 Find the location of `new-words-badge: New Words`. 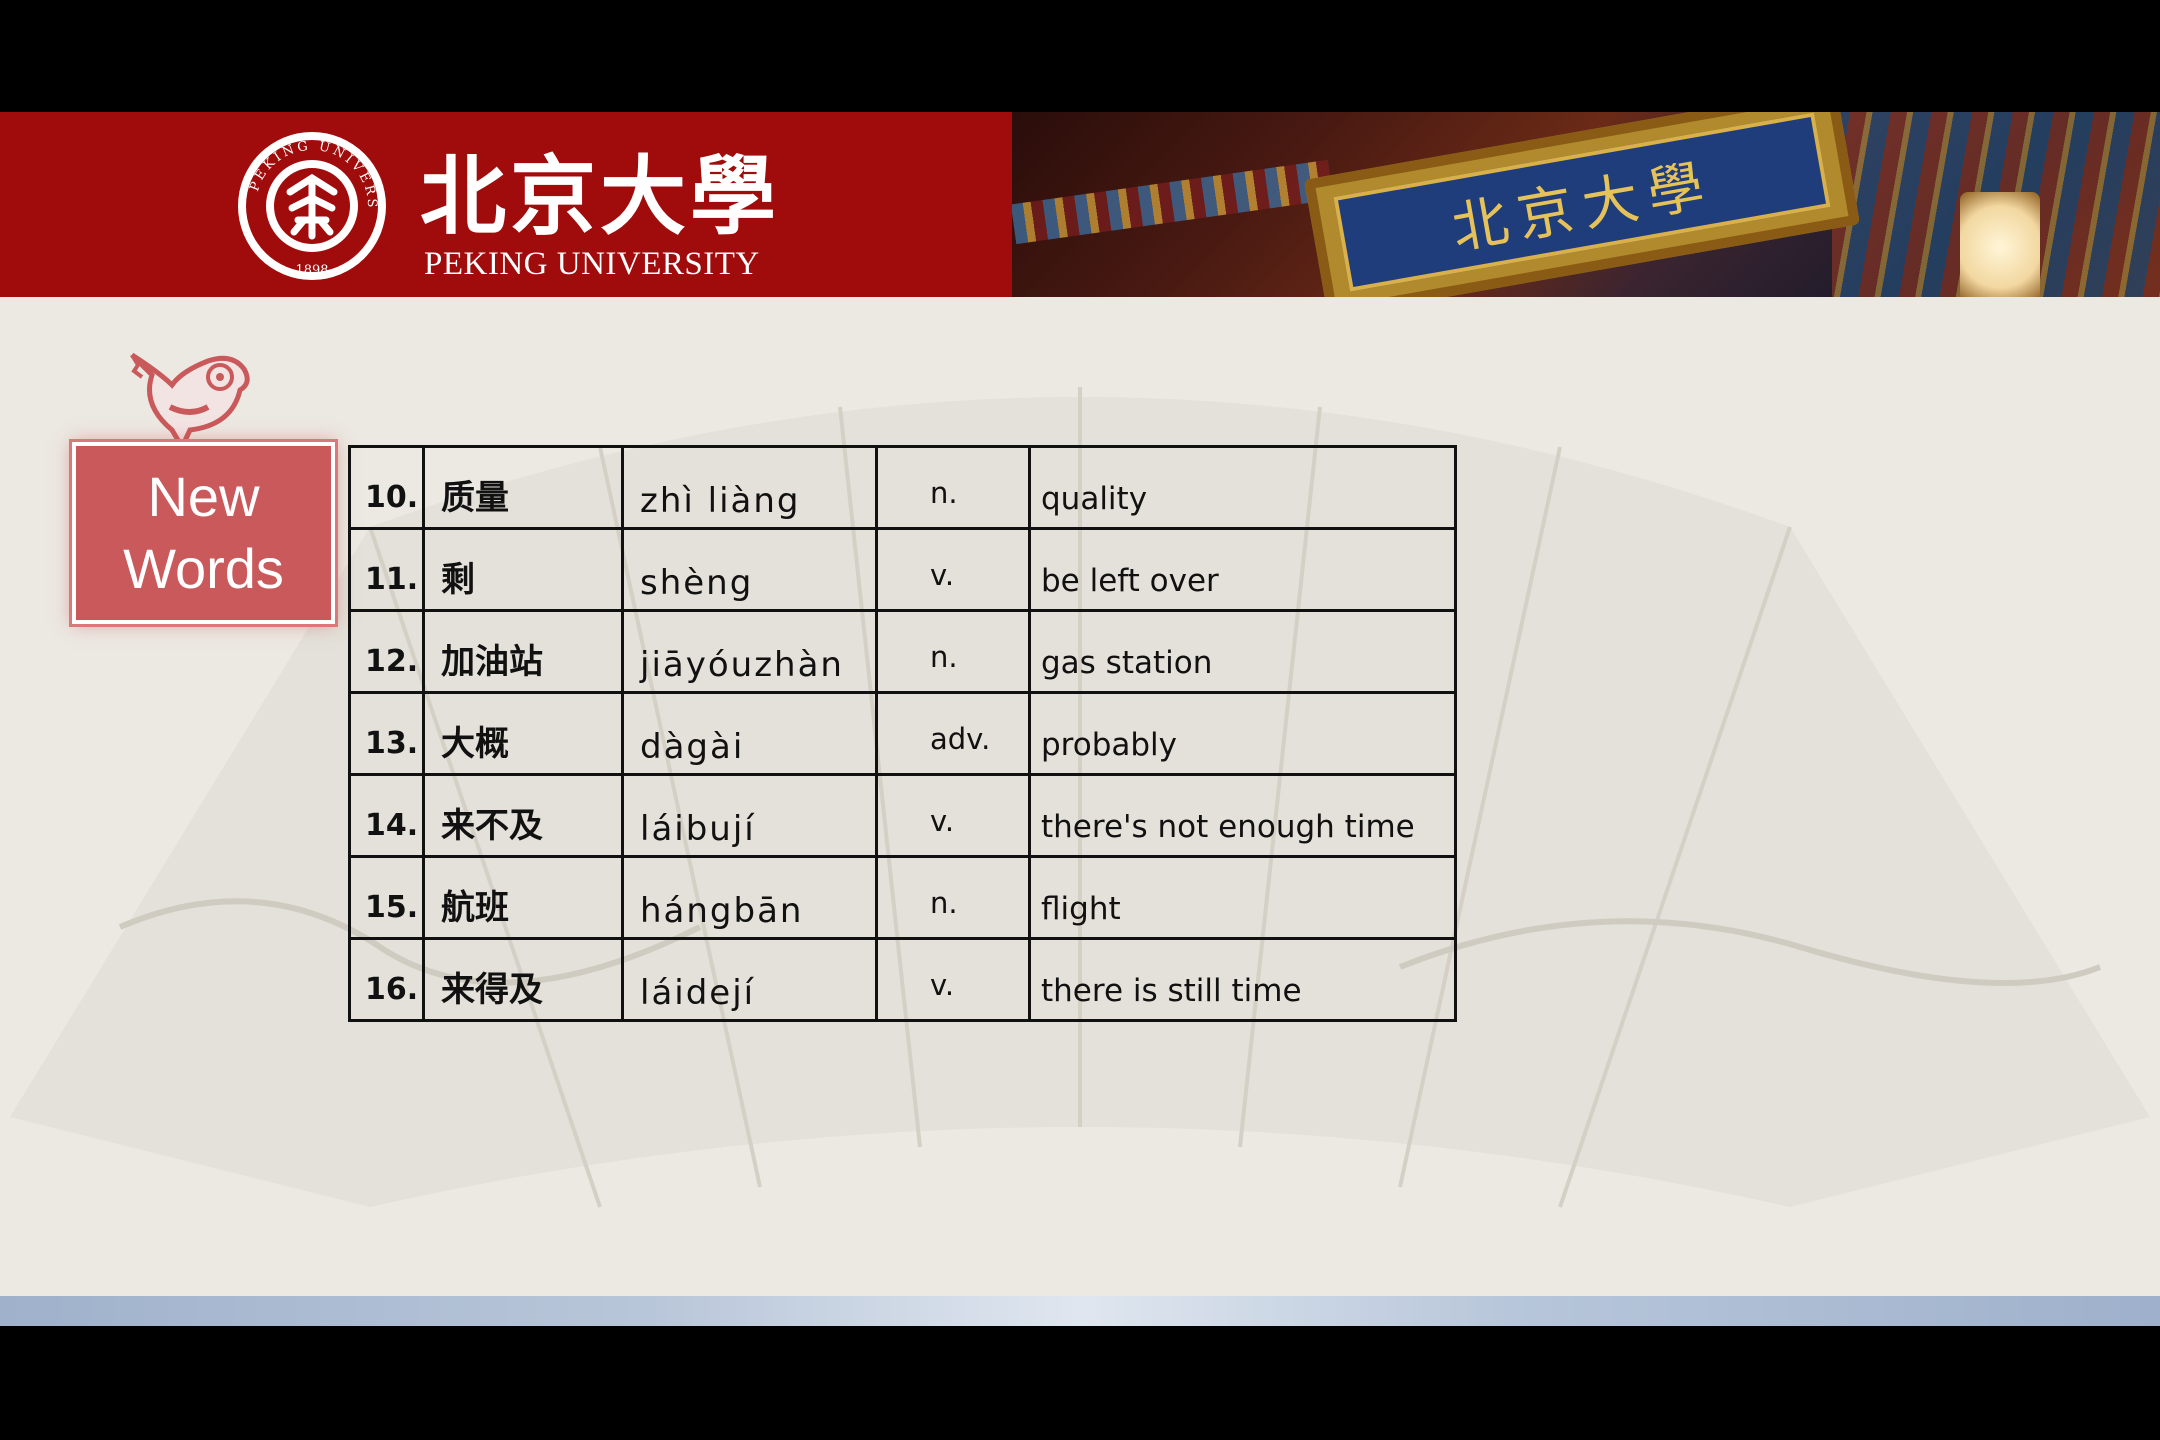

new-words-badge: New Words is located at coordinates (203, 533).